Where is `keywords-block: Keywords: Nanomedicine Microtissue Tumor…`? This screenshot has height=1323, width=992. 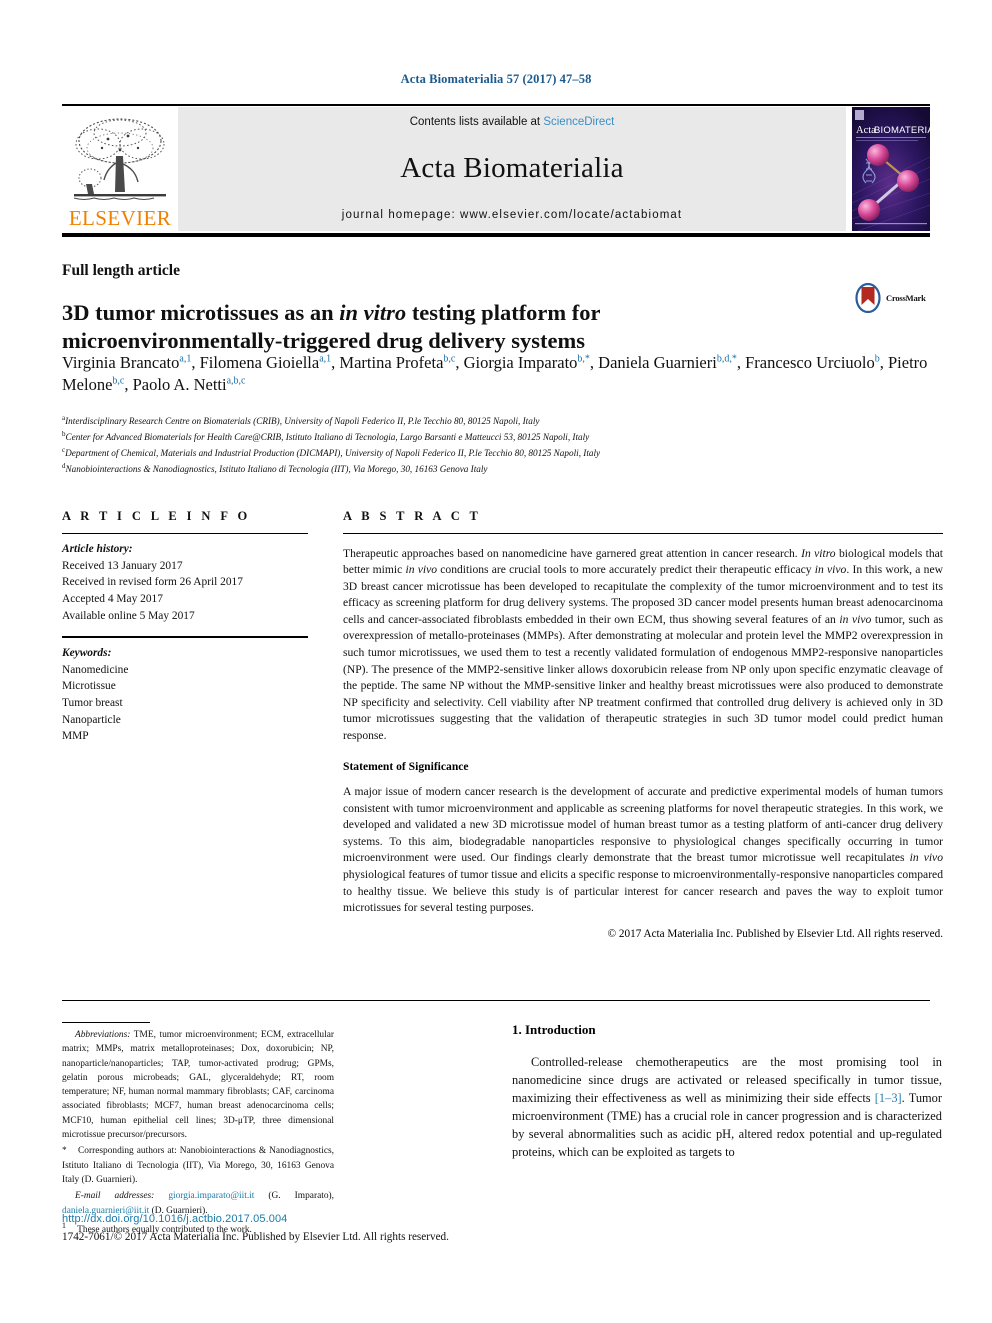
keywords-block: Keywords: Nanomedicine Microtissue Tumor… is located at coordinates (185, 695).